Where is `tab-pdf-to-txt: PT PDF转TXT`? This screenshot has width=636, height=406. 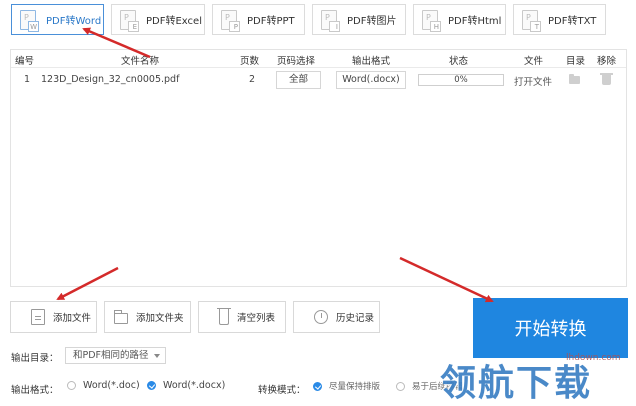
tab-pdf-to-txt: PT PDF转TXT is located at coordinates (559, 19).